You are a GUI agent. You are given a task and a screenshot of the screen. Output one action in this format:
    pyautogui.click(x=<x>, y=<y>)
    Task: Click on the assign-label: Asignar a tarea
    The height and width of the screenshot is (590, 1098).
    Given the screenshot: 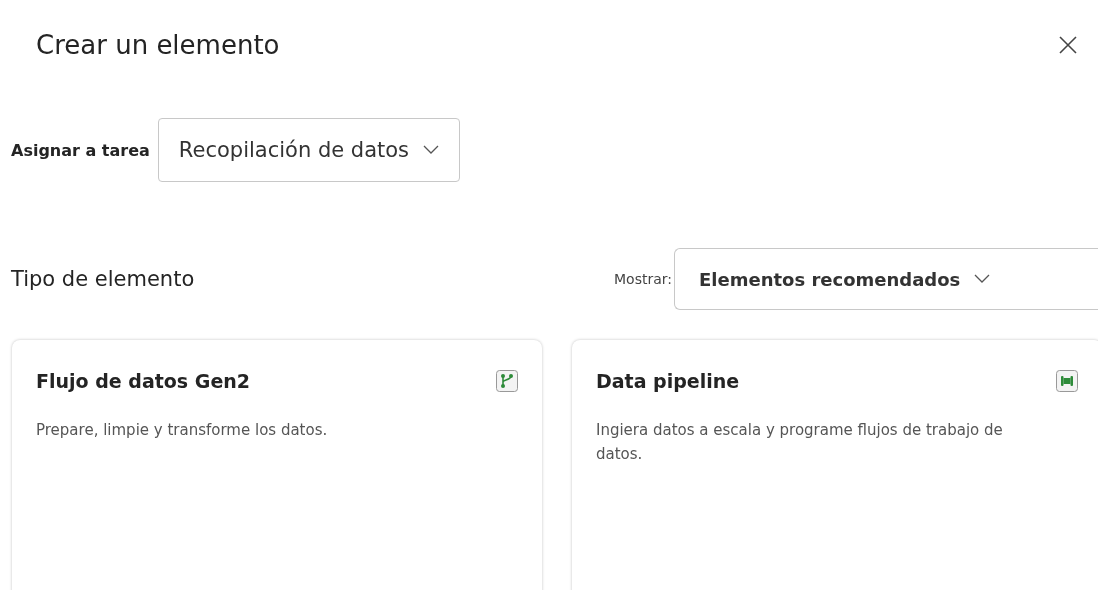 What is the action you would take?
    pyautogui.click(x=80, y=150)
    